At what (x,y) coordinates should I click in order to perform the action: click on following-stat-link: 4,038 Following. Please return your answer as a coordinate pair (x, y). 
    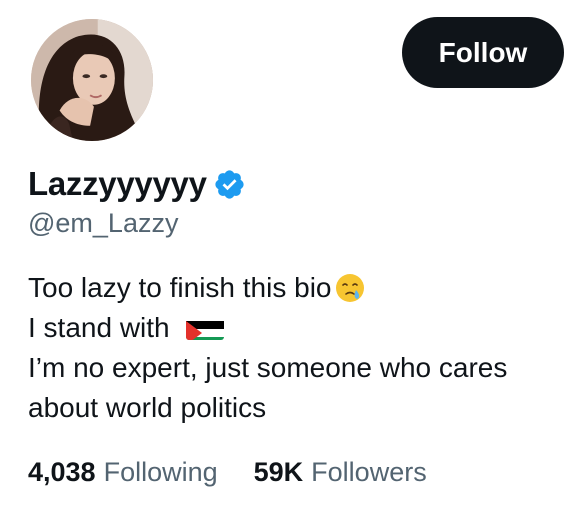
    Looking at the image, I should click on (123, 472).